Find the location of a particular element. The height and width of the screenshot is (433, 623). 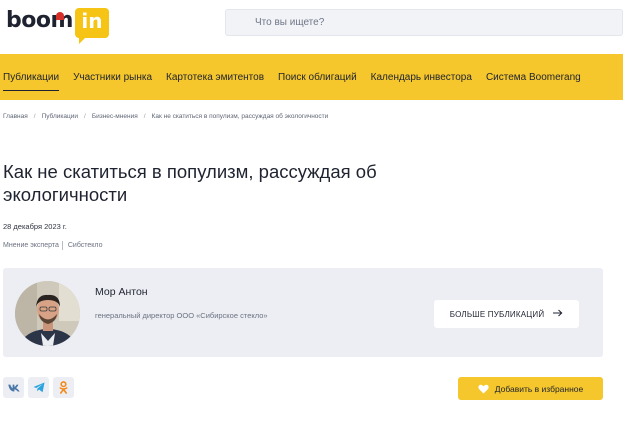

nav-item-bond-search: Поиск облигаций is located at coordinates (317, 77).